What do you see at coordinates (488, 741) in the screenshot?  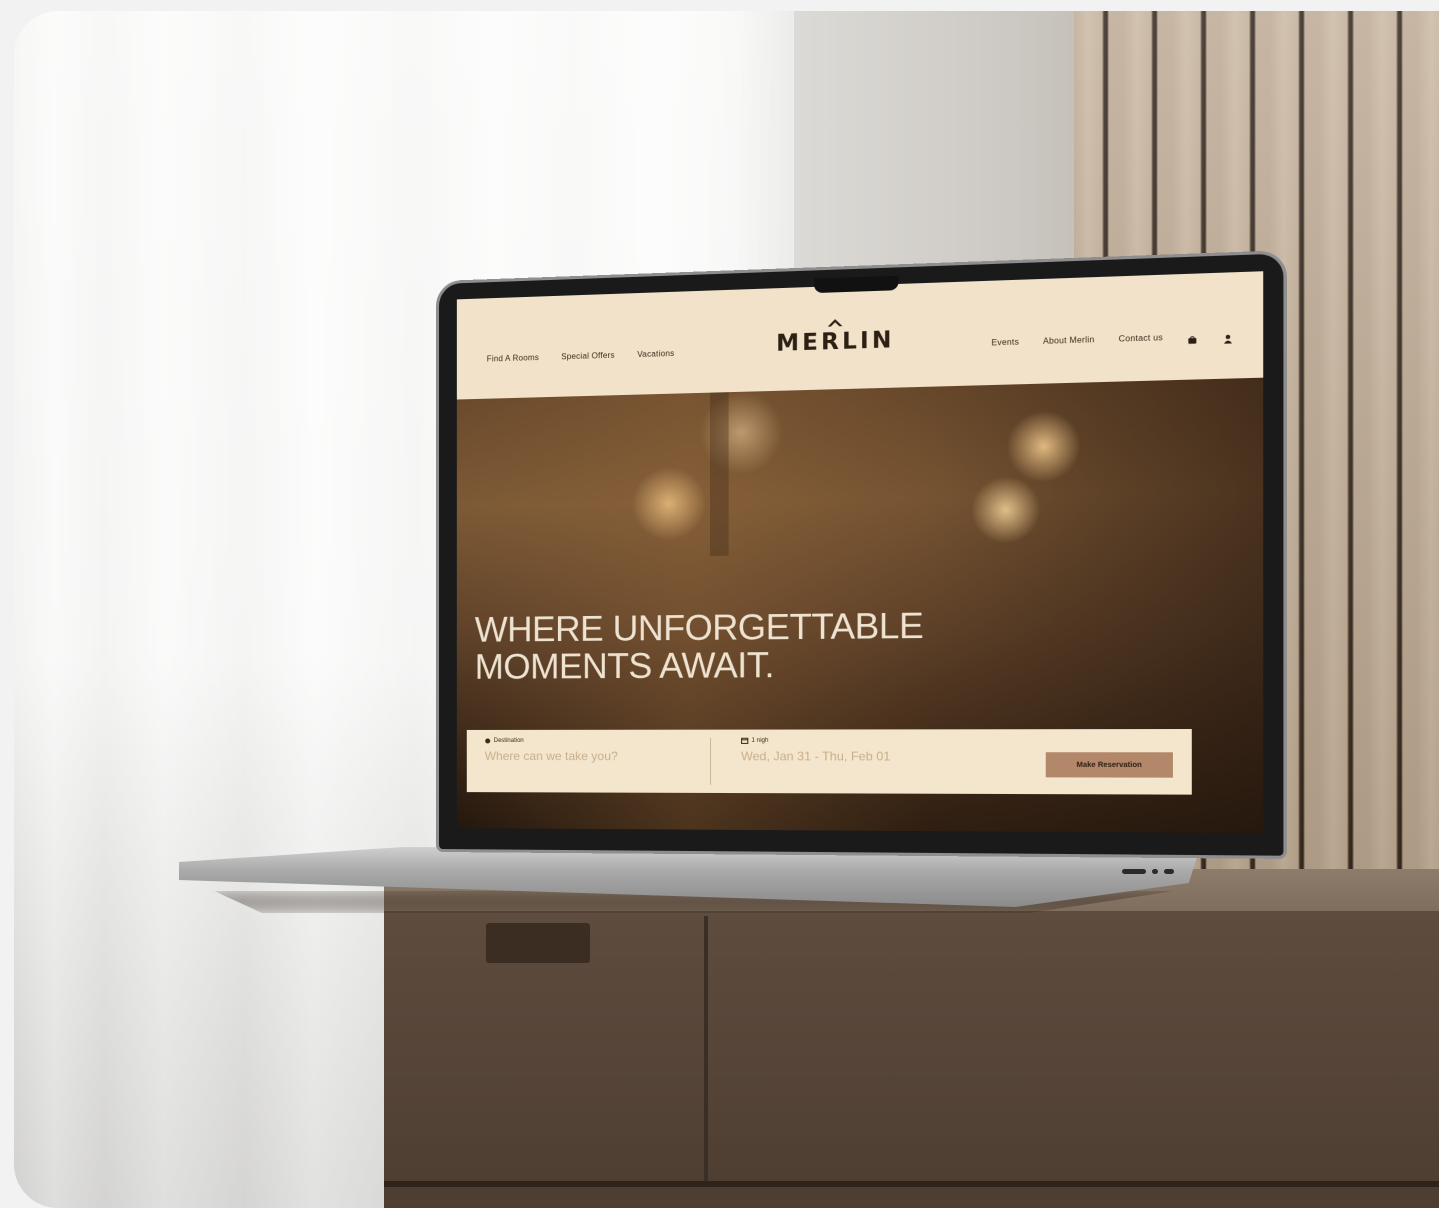 I see `pin-icon` at bounding box center [488, 741].